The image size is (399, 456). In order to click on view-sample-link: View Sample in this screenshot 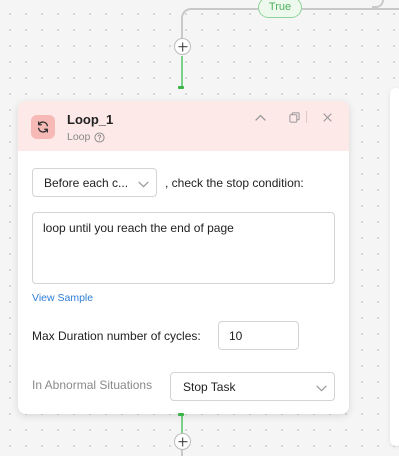, I will do `click(62, 298)`.